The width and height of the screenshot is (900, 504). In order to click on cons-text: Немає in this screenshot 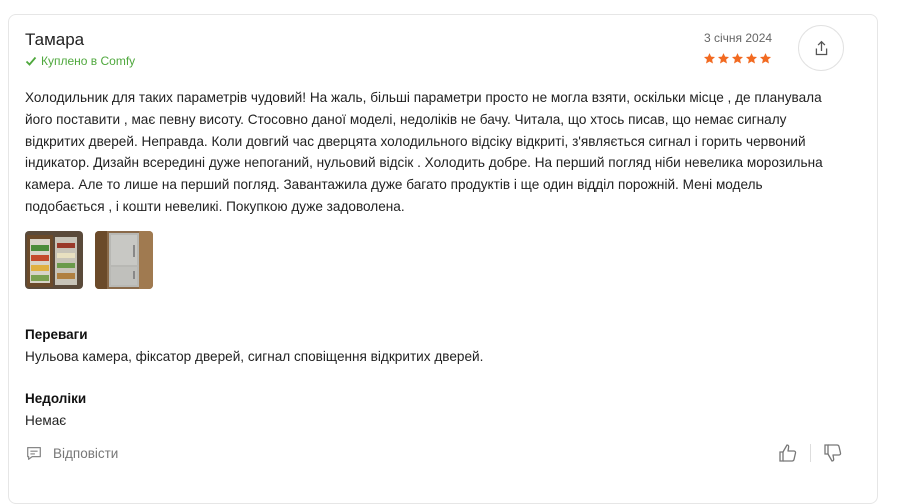, I will do `click(46, 420)`.